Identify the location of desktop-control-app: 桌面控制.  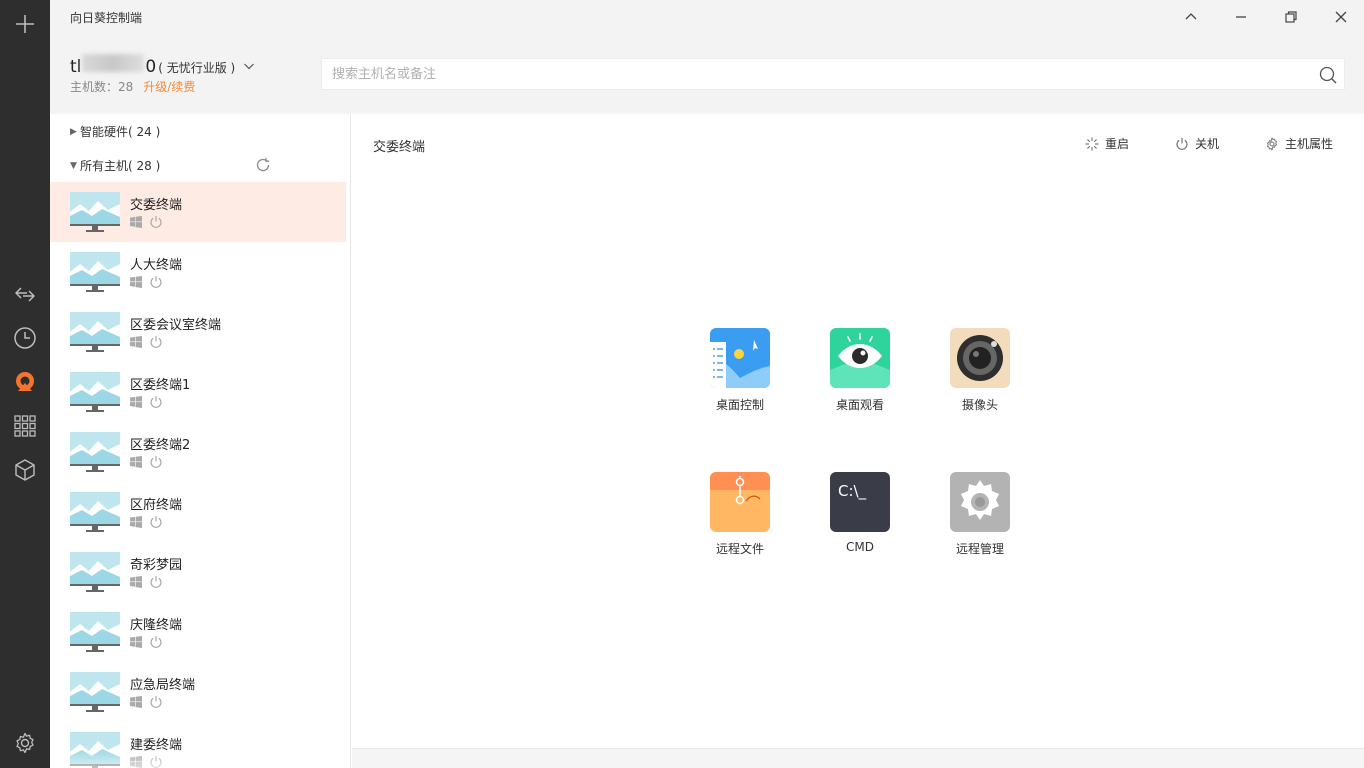
(740, 373).